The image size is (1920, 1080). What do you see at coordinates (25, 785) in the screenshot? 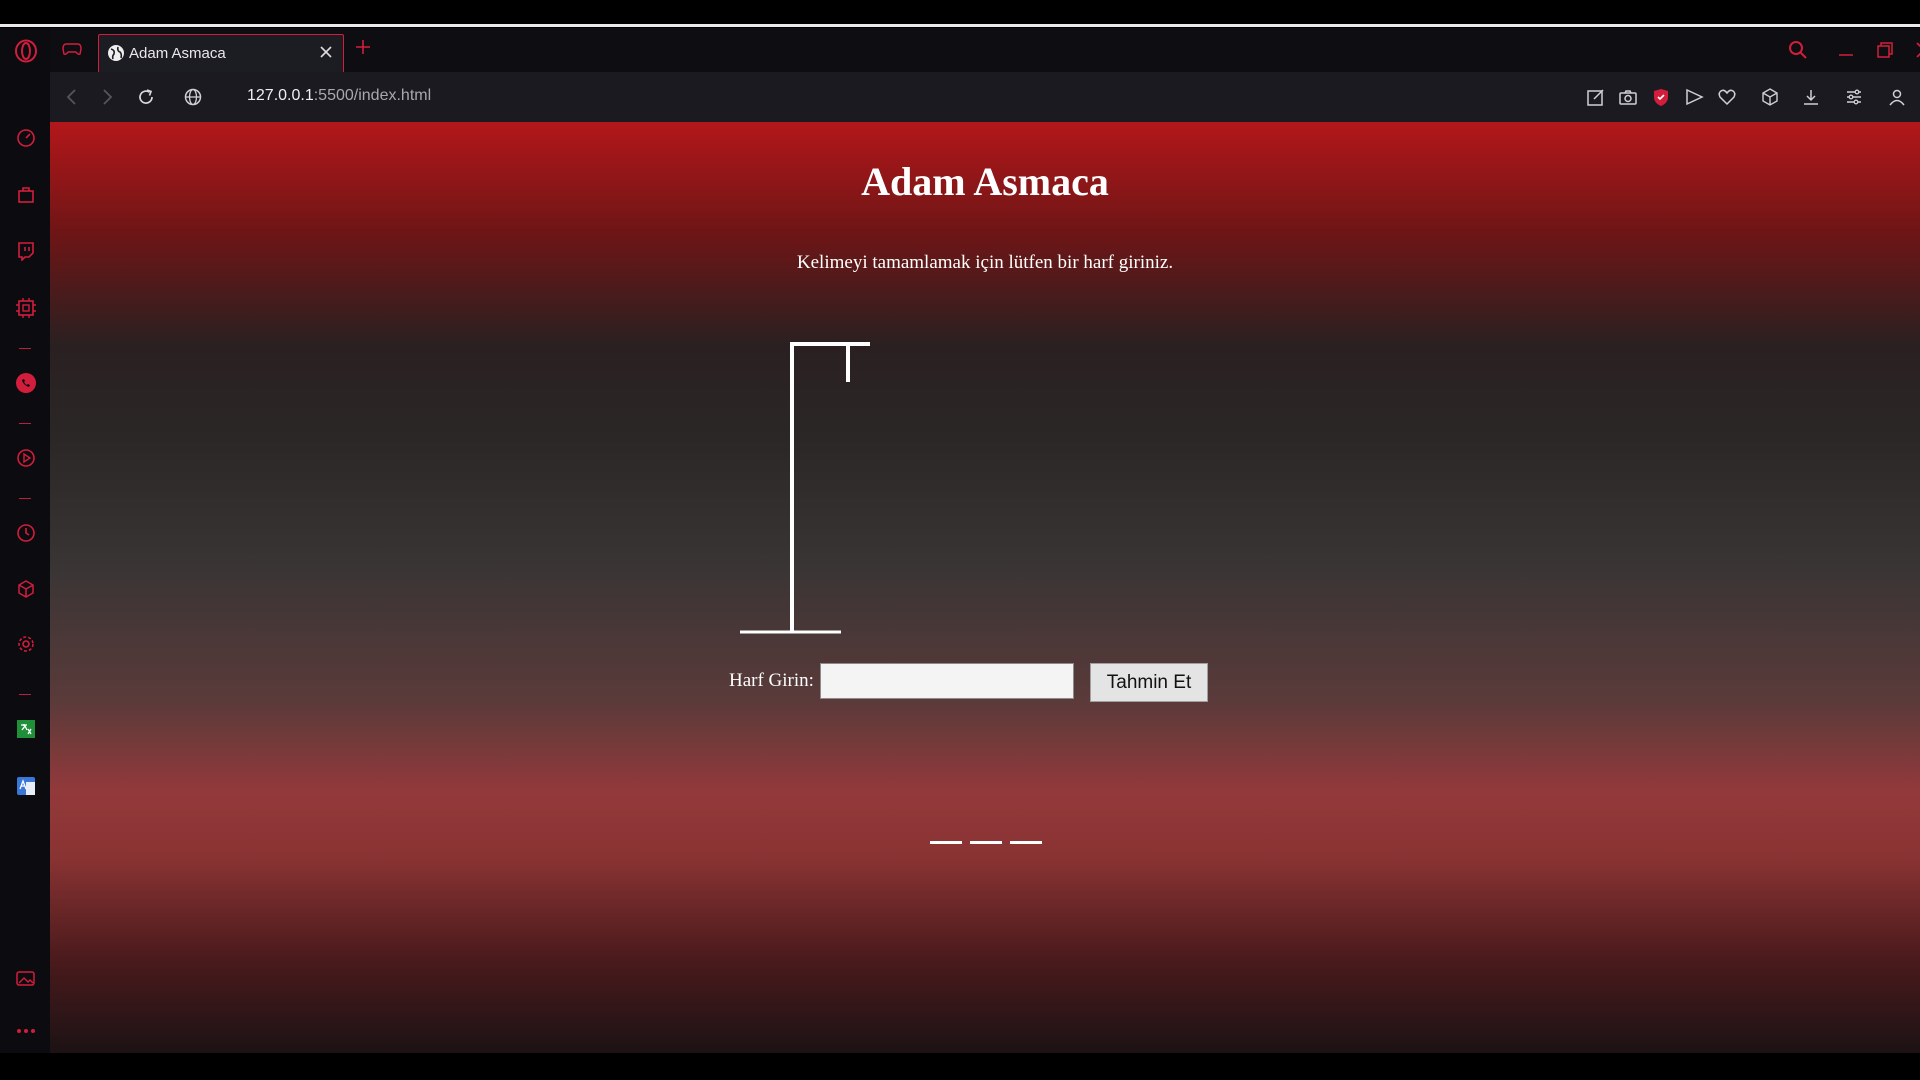
I see `google-translate-icon` at bounding box center [25, 785].